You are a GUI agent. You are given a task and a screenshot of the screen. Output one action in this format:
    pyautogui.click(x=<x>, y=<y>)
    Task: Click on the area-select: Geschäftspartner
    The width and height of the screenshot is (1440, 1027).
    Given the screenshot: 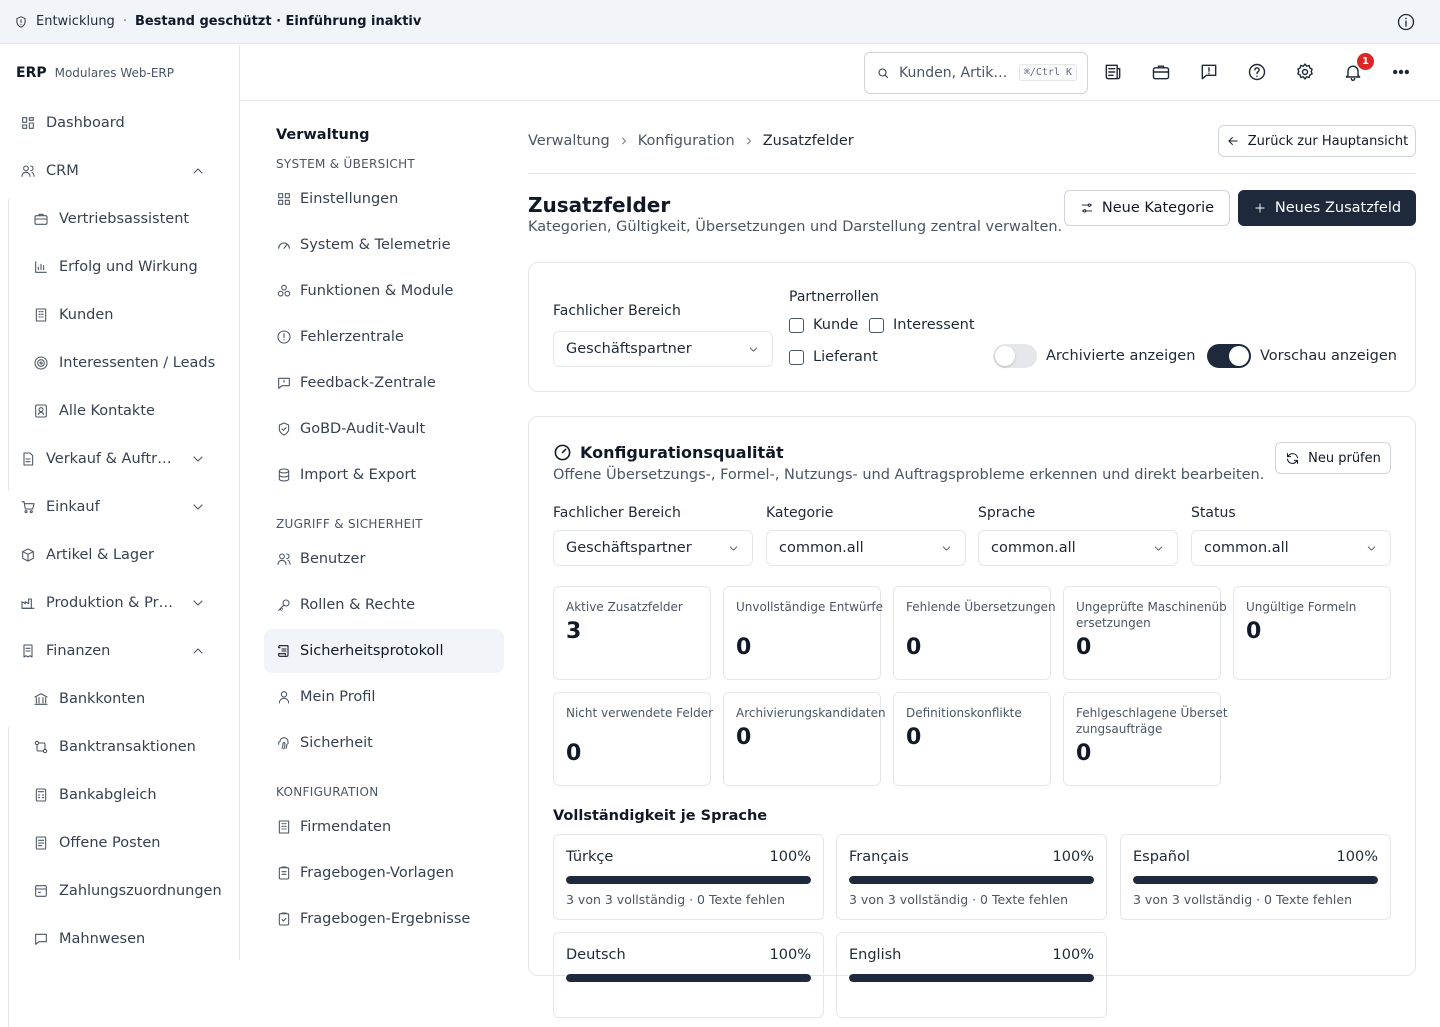 What is the action you would take?
    pyautogui.click(x=663, y=349)
    